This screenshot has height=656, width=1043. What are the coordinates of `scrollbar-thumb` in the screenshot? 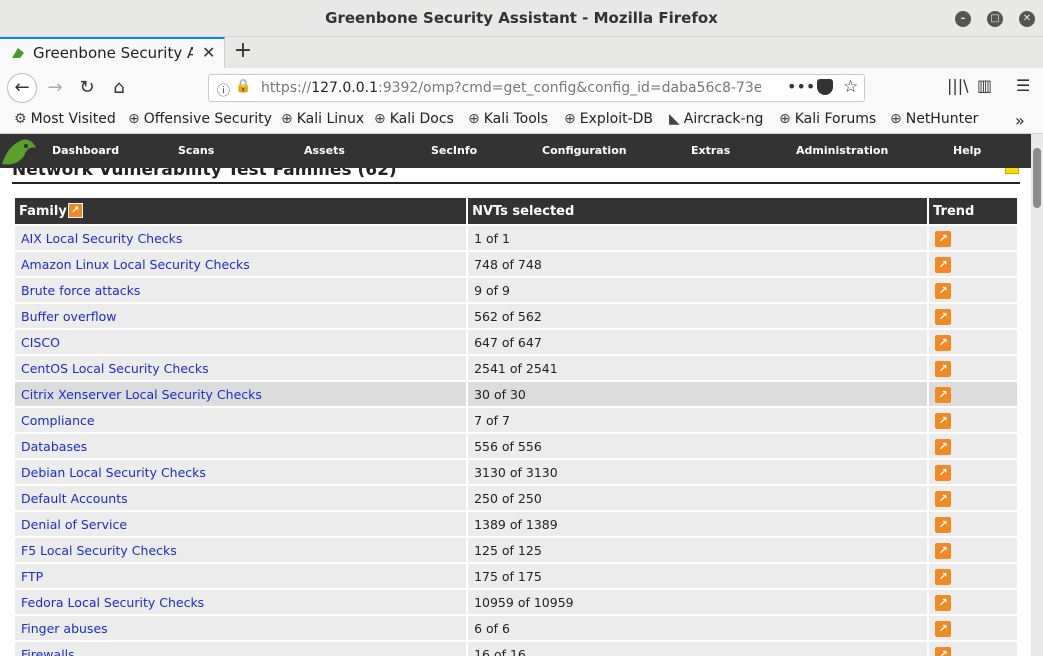 It's located at (1037, 178).